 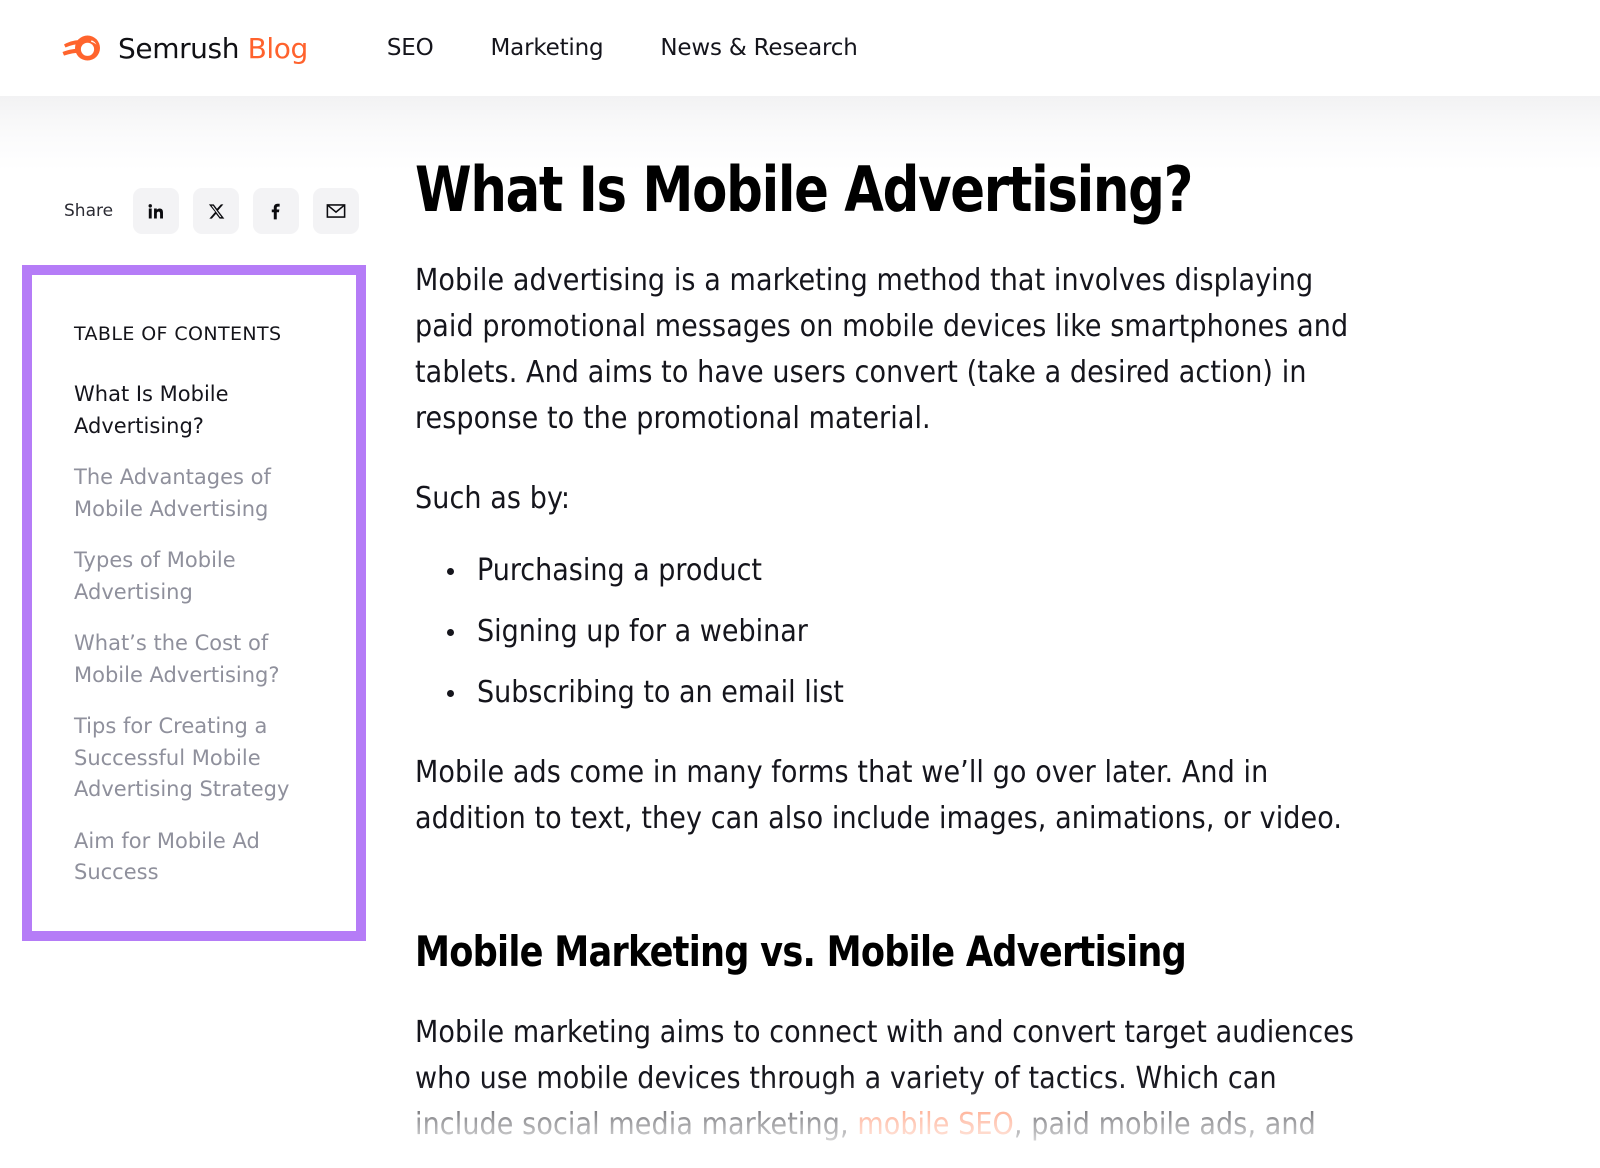 What do you see at coordinates (493, 499) in the screenshot?
I see `article-paragraph-2: Such as by:` at bounding box center [493, 499].